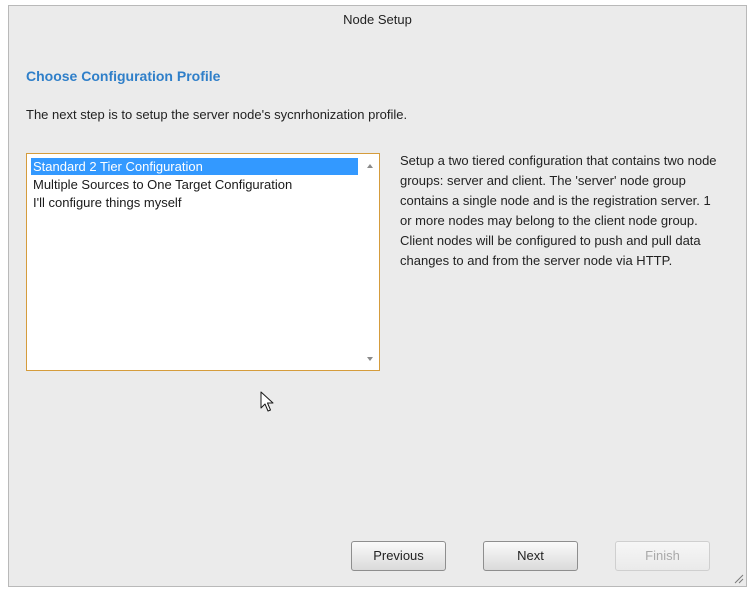 Image resolution: width=755 pixels, height=592 pixels. I want to click on next-button: Next, so click(530, 556).